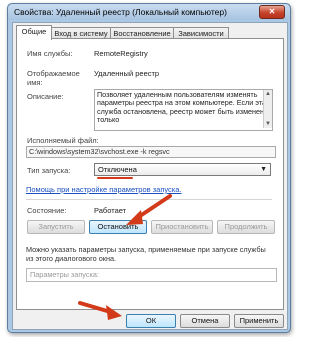 The width and height of the screenshot is (320, 337). I want to click on tab-general: Общие, so click(34, 32).